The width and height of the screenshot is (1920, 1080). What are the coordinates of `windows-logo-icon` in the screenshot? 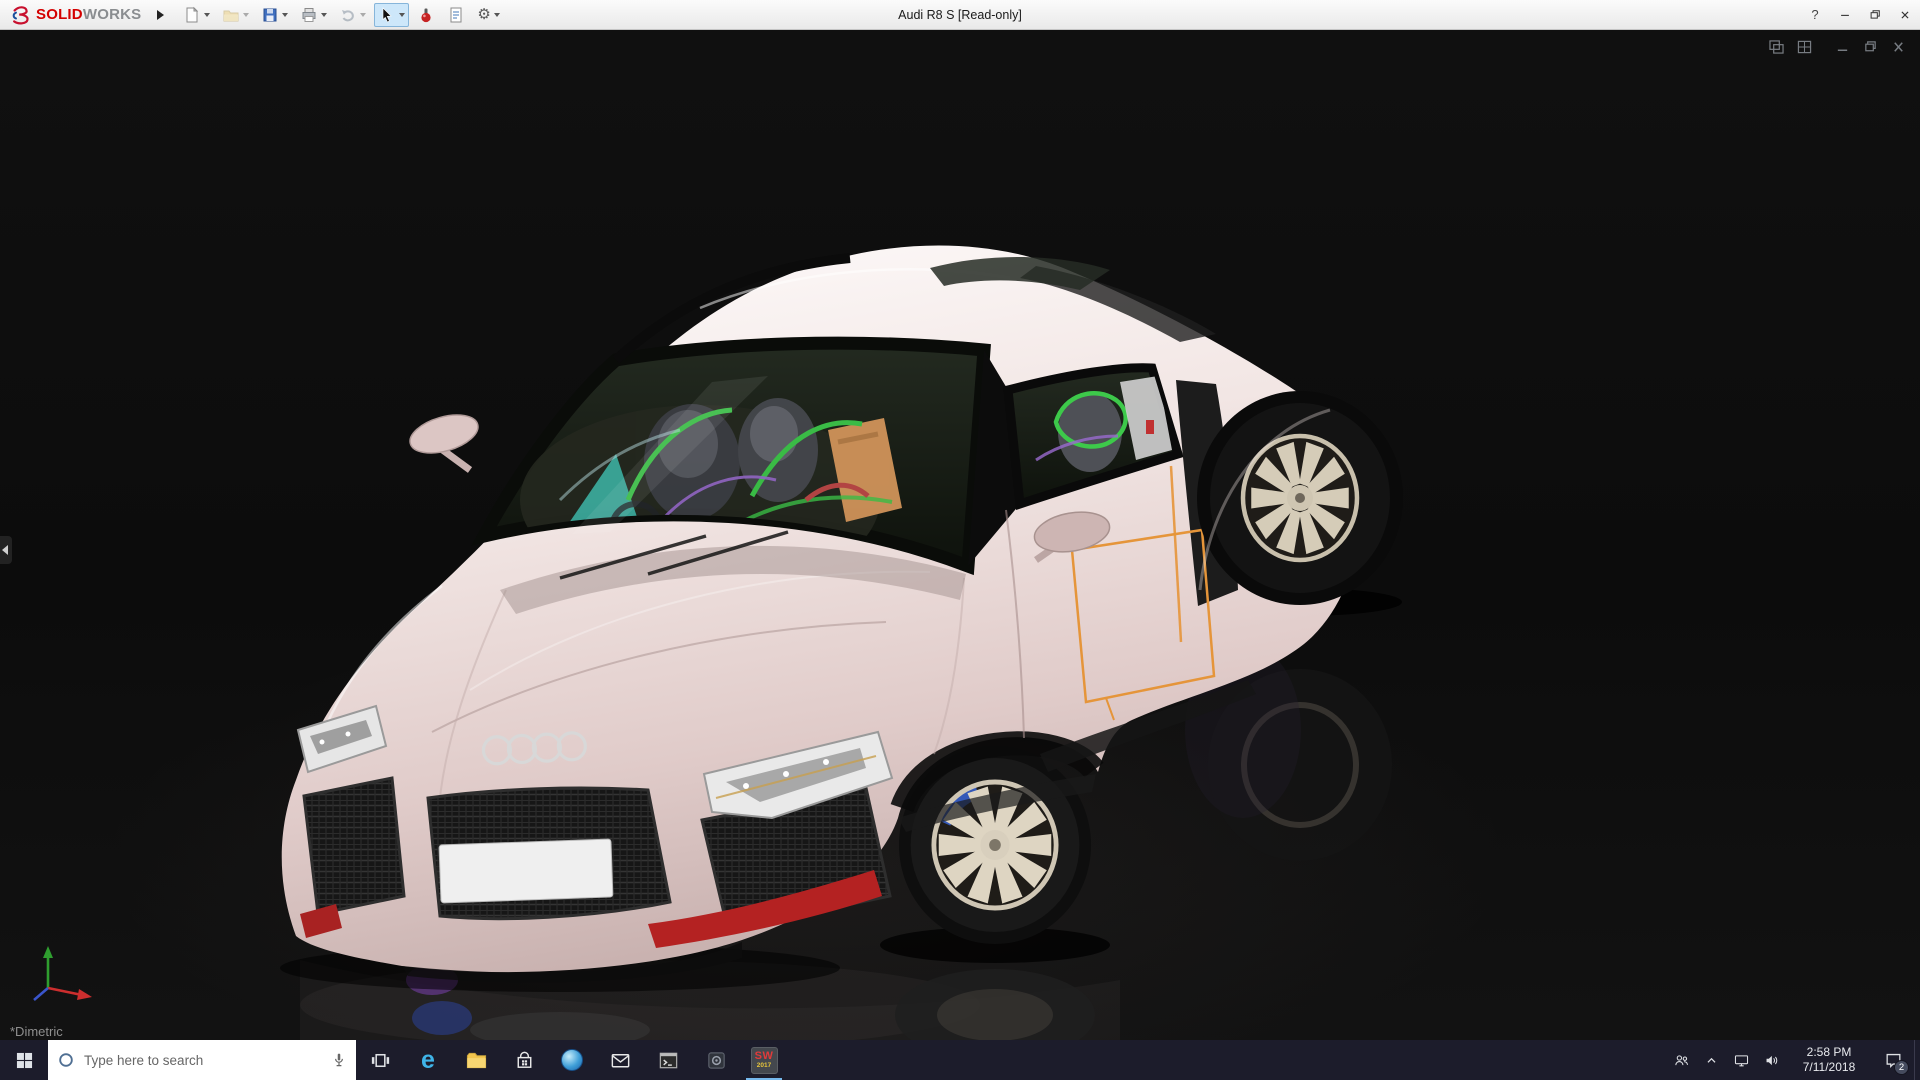 It's located at (24, 1060).